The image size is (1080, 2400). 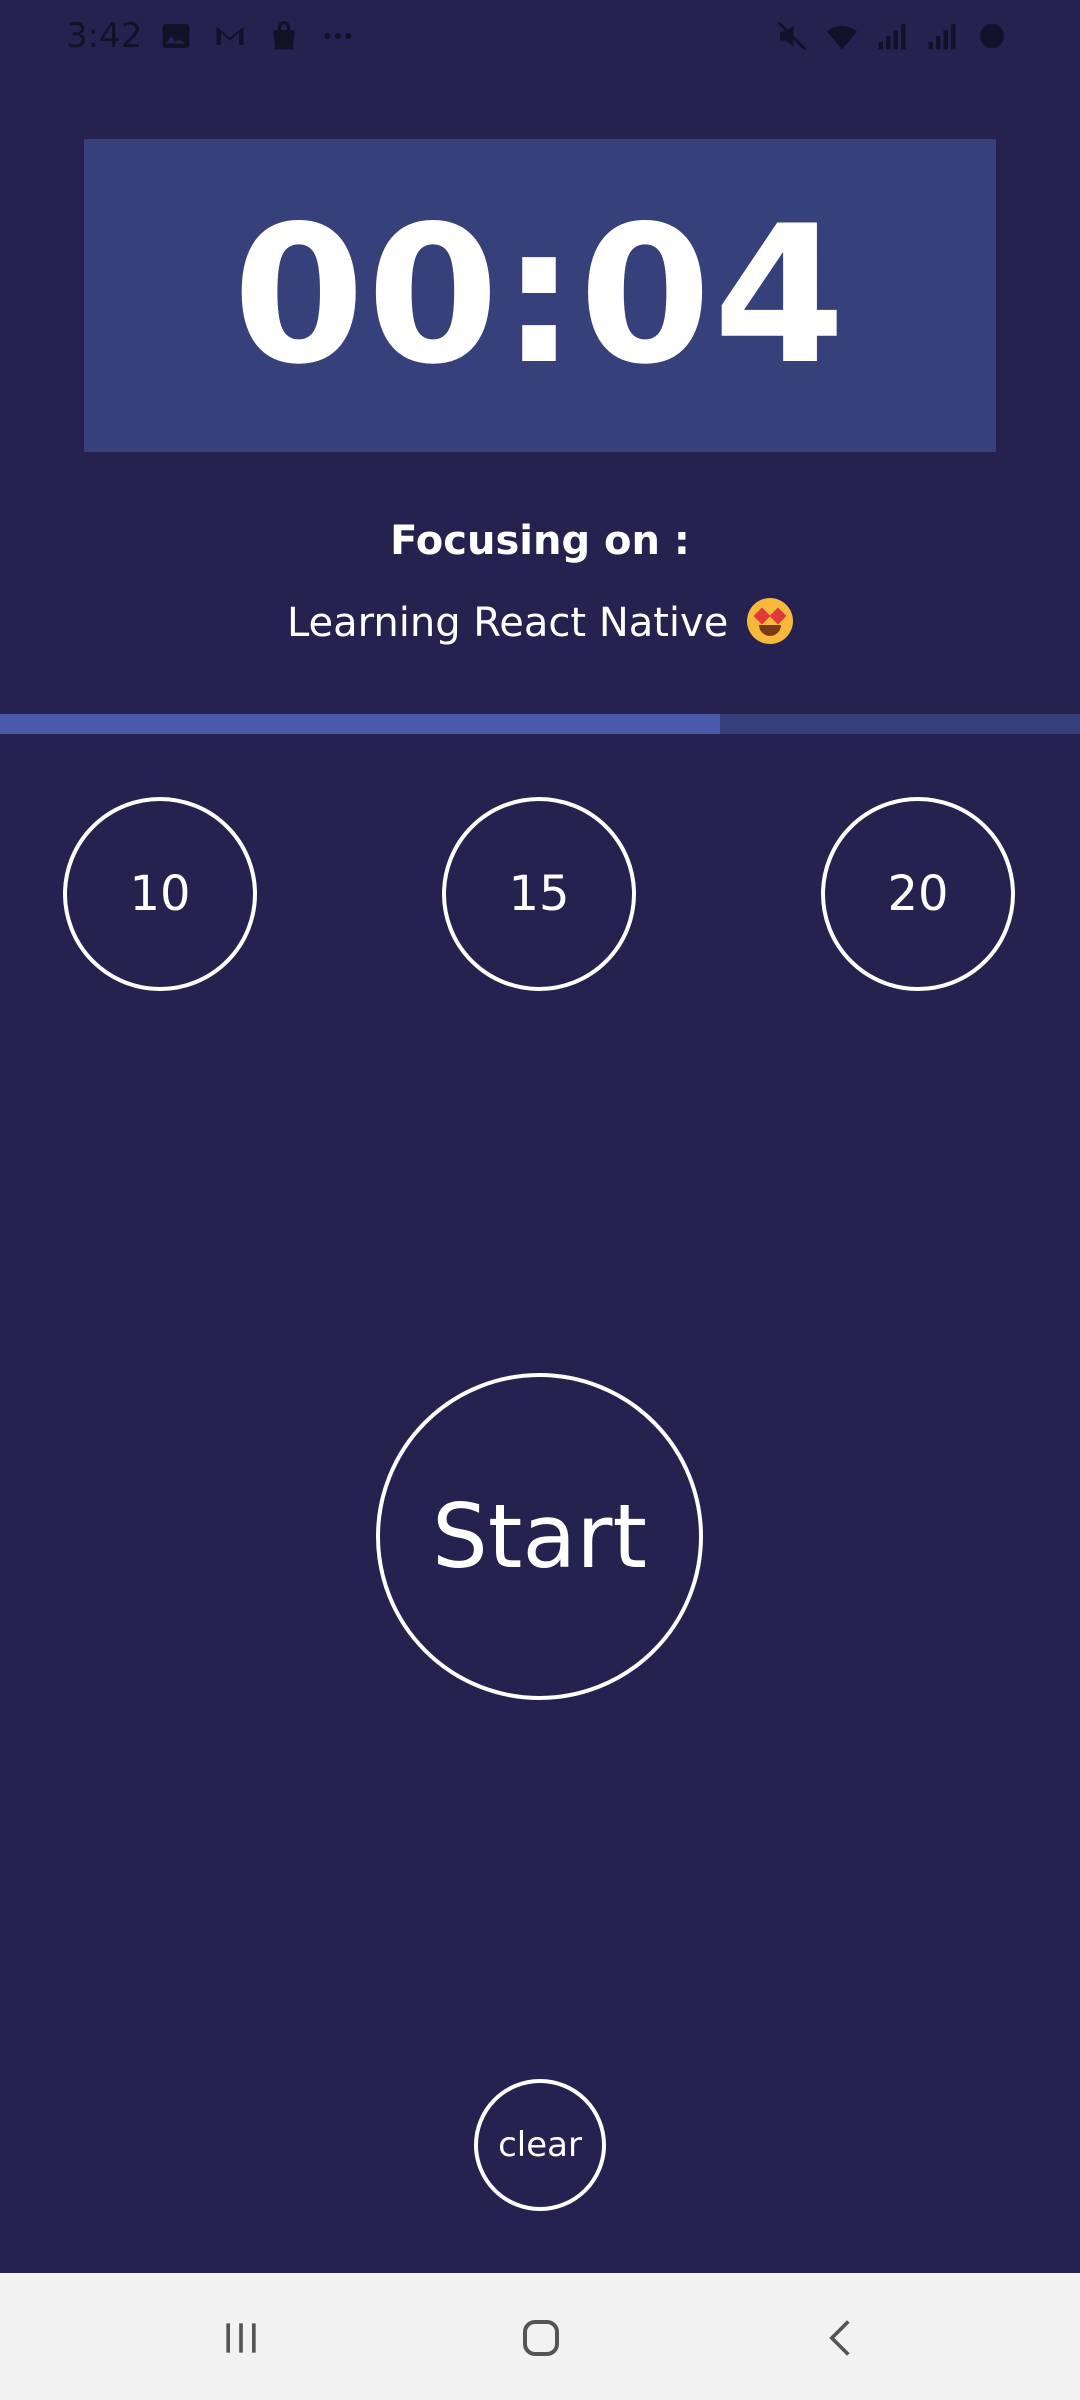 I want to click on clear-button: clear, so click(x=540, y=2145).